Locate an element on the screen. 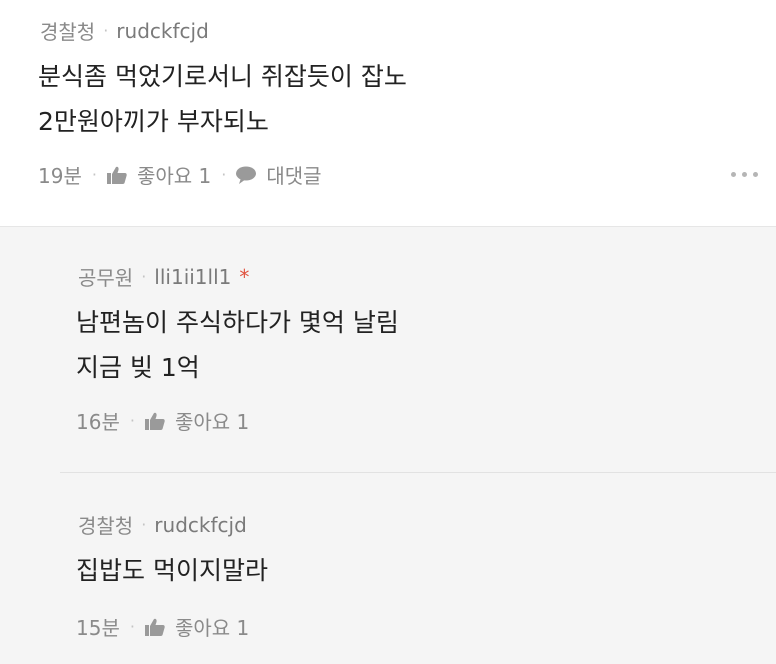  comment-body: 분식좀 먹었기로서니 쥐잡듯이 잡노 2만원아끼가 부자되노 is located at coordinates (222, 99).